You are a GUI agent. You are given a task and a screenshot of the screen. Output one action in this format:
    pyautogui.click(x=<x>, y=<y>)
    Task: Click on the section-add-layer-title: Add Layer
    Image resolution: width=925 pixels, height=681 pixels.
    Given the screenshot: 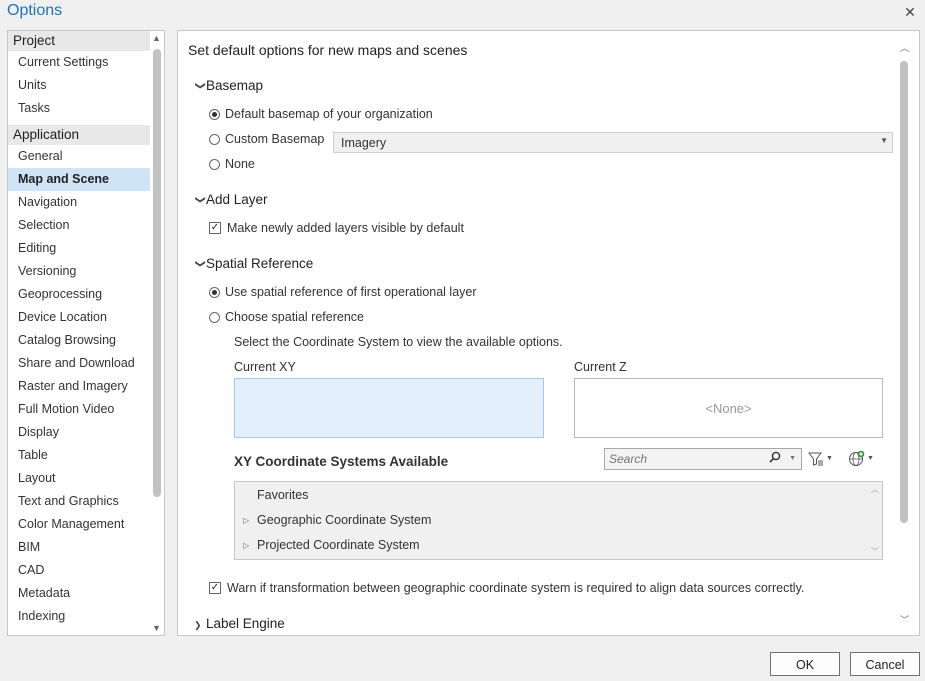 What is the action you would take?
    pyautogui.click(x=237, y=199)
    